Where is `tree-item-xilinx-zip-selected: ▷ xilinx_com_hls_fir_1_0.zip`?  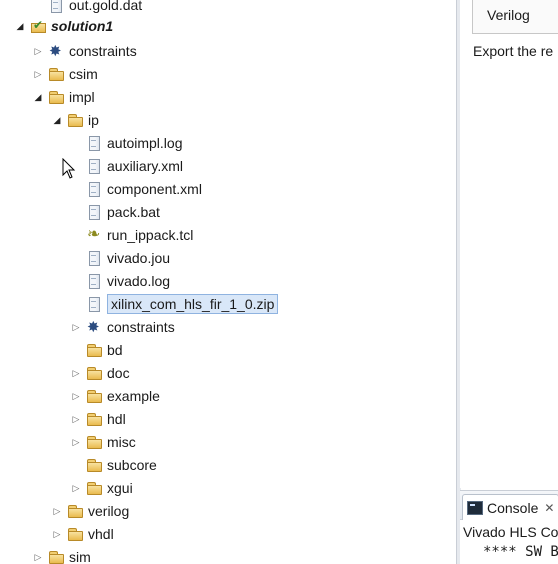 tree-item-xilinx-zip-selected: ▷ xilinx_com_hls_fir_1_0.zip is located at coordinates (174, 304).